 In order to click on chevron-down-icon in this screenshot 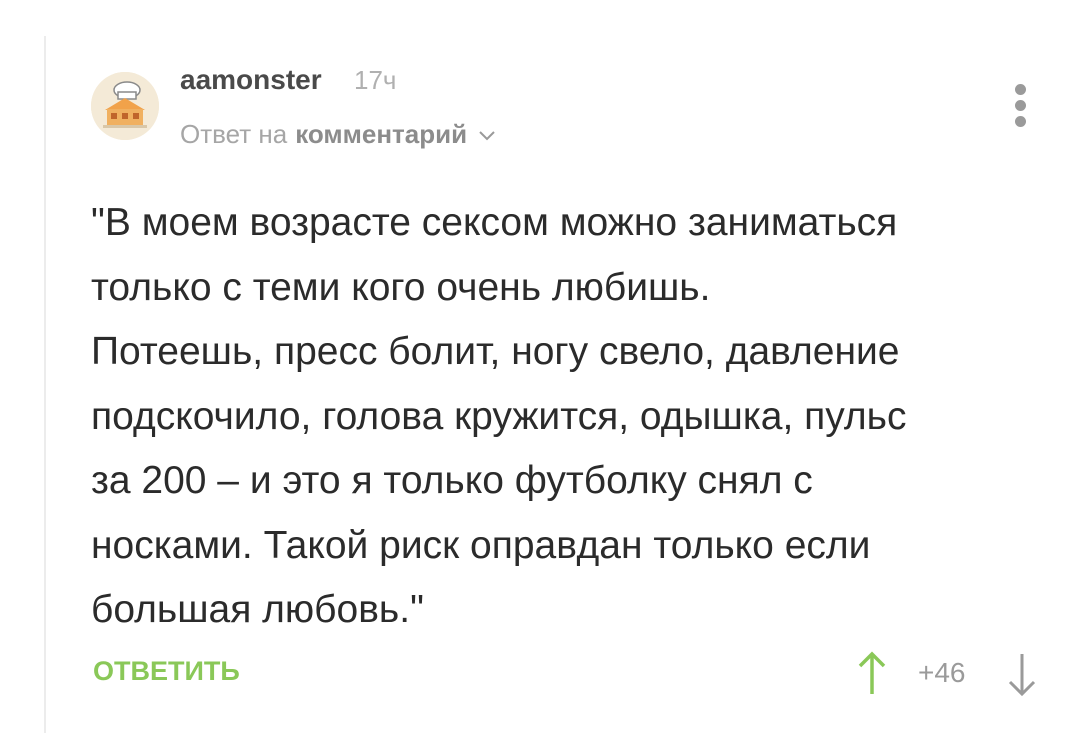, I will do `click(487, 134)`.